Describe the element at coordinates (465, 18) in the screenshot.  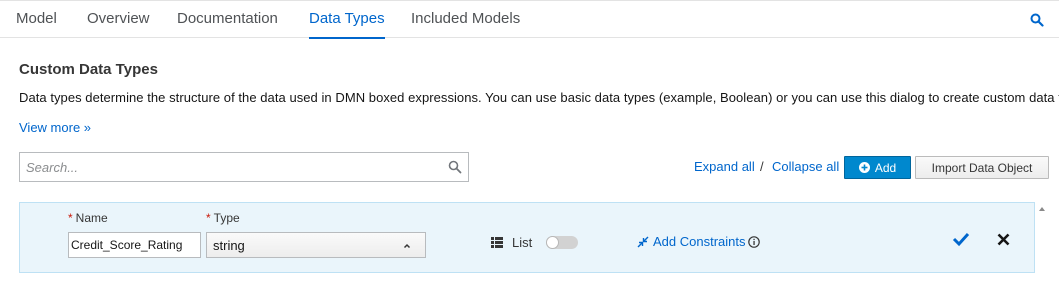
I see `tab-included-models: Included Models` at that location.